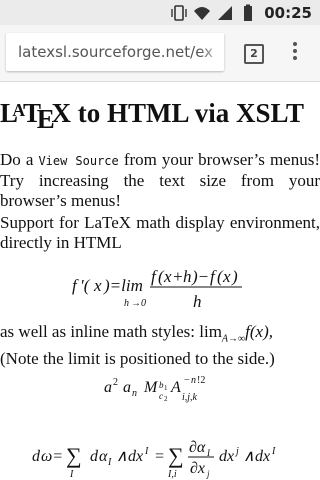 The height and width of the screenshot is (480, 320). I want to click on url-field: latexsl.sourceforge.net/ex, so click(115, 52).